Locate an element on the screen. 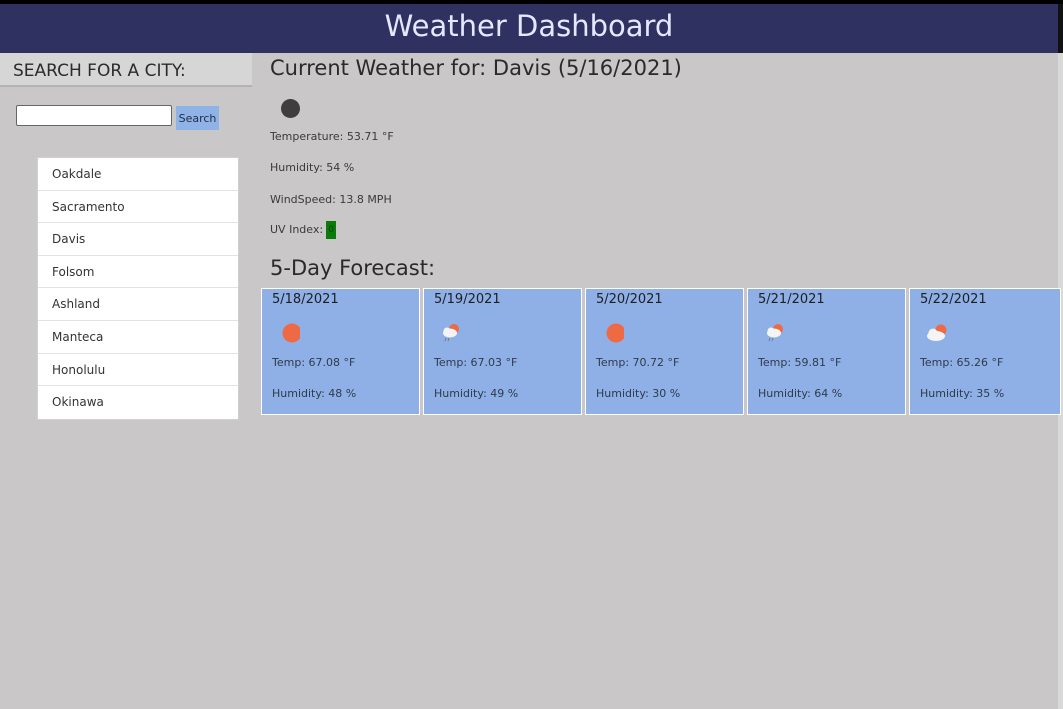 The height and width of the screenshot is (709, 1063). current-uv-row: UV Index: 0 is located at coordinates (303, 230).